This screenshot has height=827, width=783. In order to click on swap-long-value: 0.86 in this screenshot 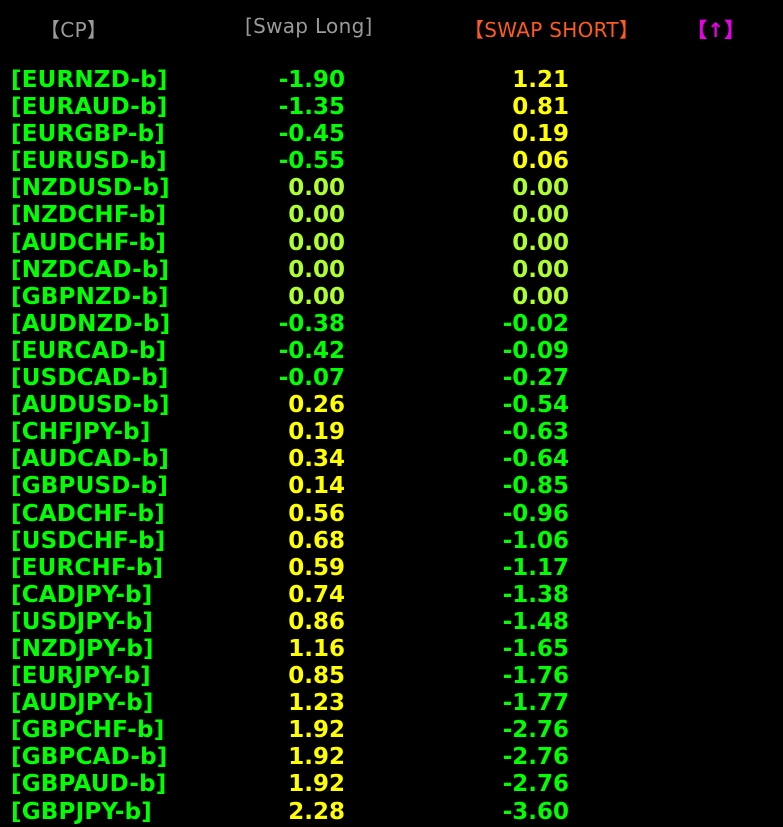, I will do `click(316, 621)`.